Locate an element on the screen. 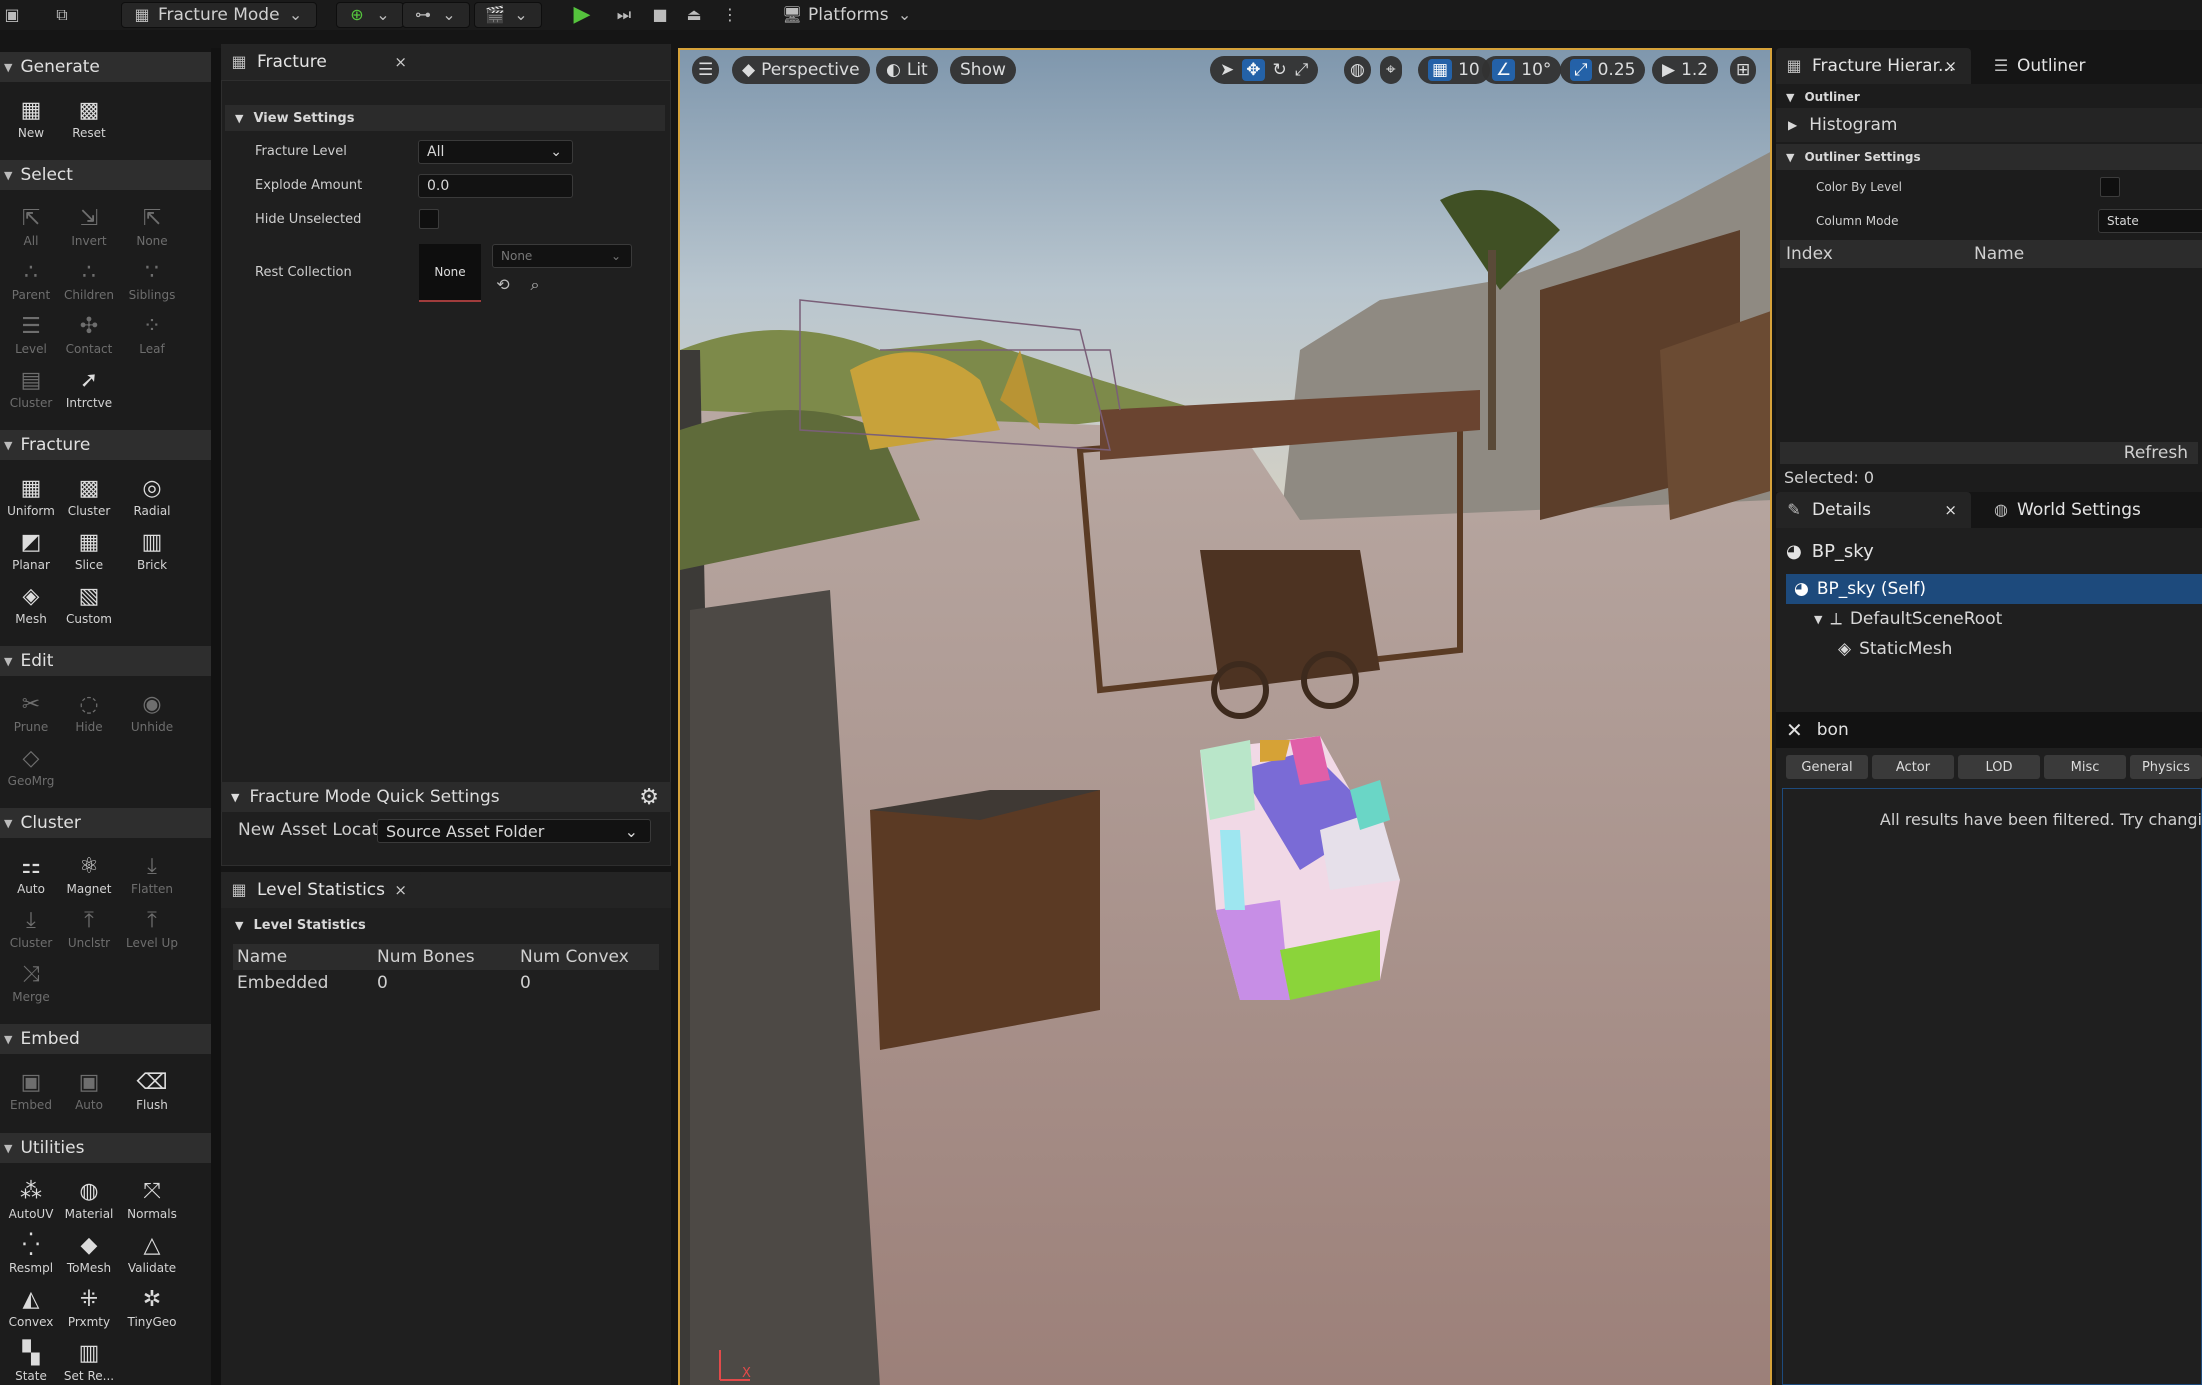  tool-siblings: ∵ Siblings is located at coordinates (152, 284).